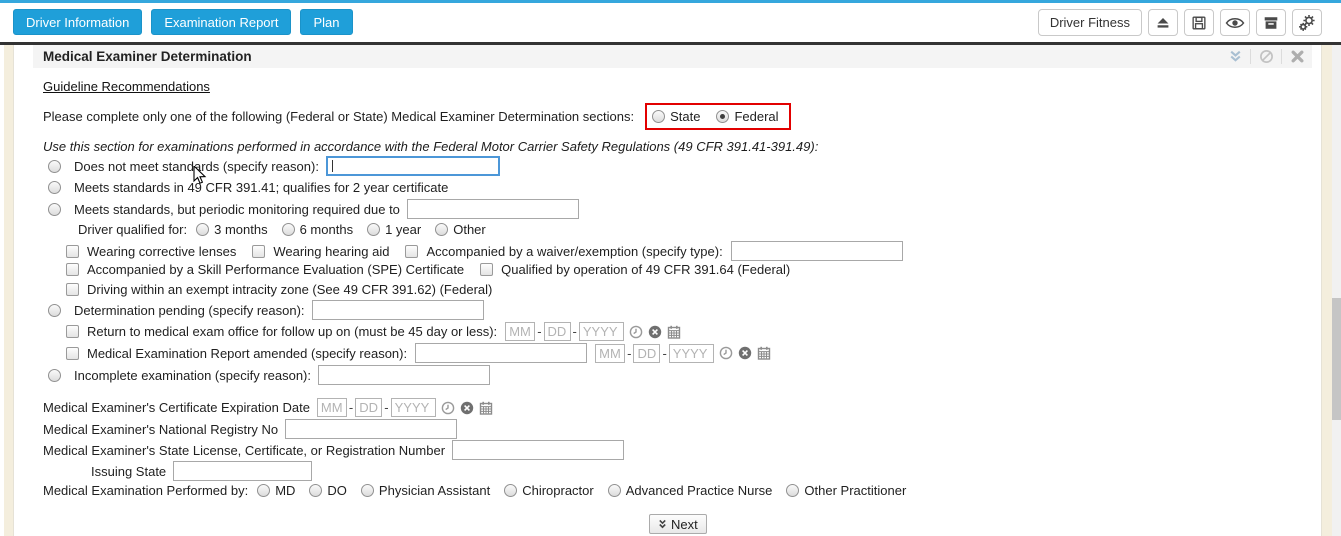 Image resolution: width=1341 pixels, height=536 pixels. What do you see at coordinates (403, 229) in the screenshot?
I see `duration-1-year-label: 1 year` at bounding box center [403, 229].